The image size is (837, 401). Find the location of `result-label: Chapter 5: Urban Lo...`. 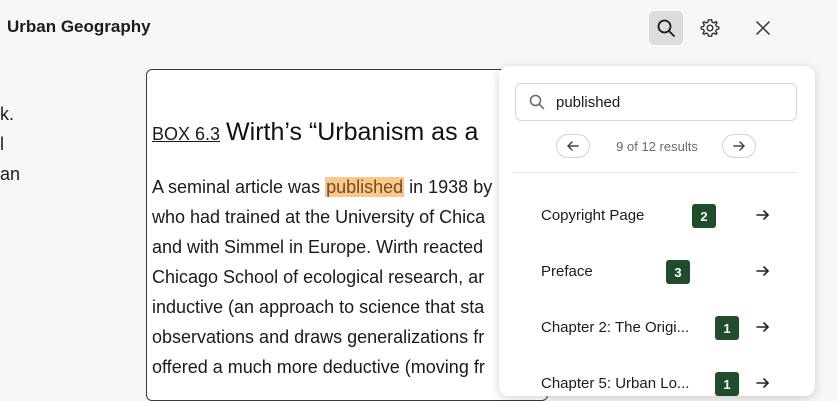

result-label: Chapter 5: Urban Lo... is located at coordinates (615, 383).